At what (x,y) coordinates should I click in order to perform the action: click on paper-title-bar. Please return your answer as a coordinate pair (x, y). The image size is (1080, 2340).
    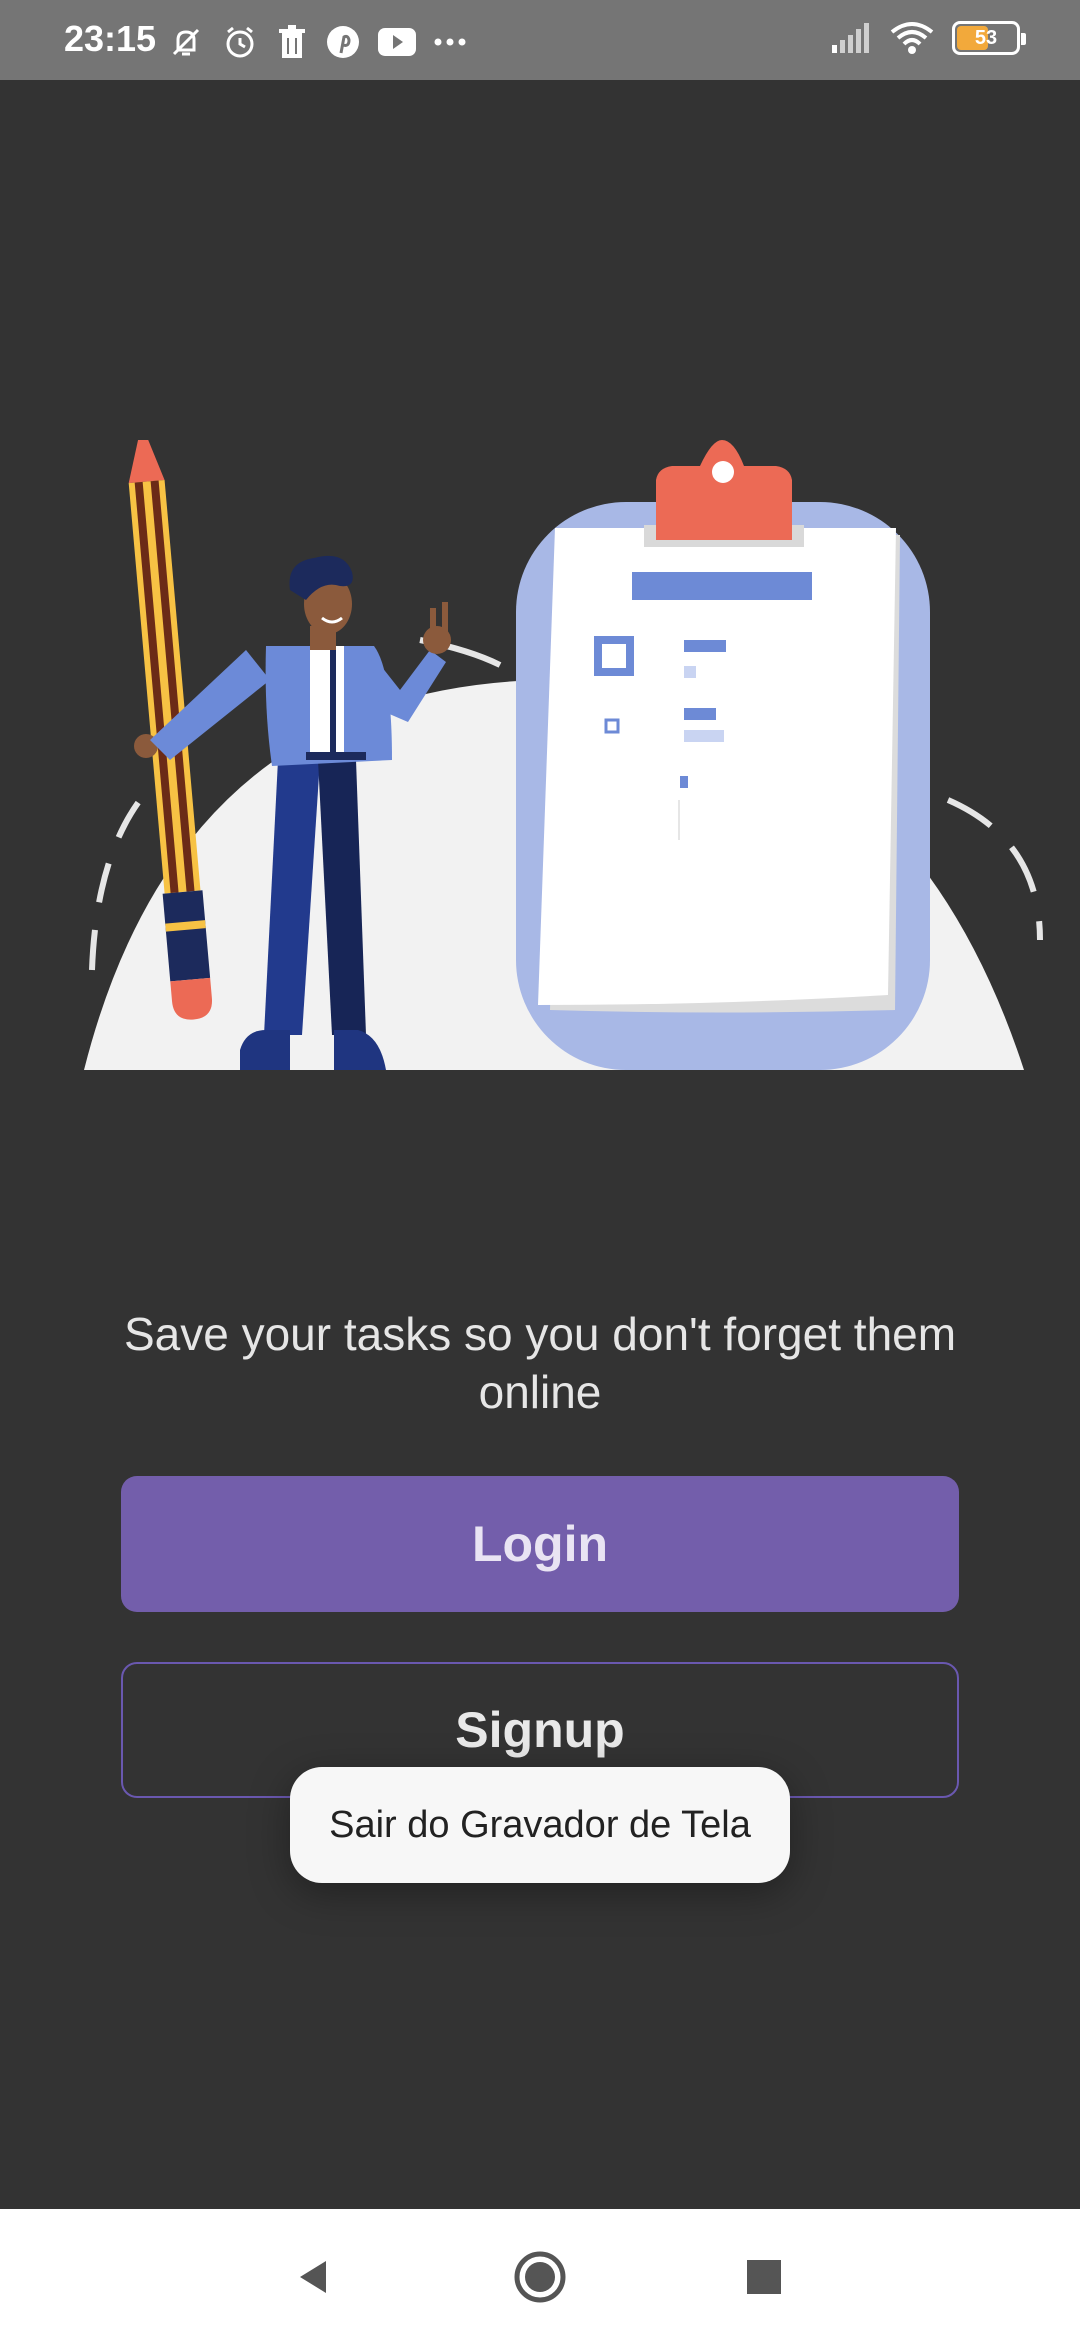
    Looking at the image, I should click on (722, 586).